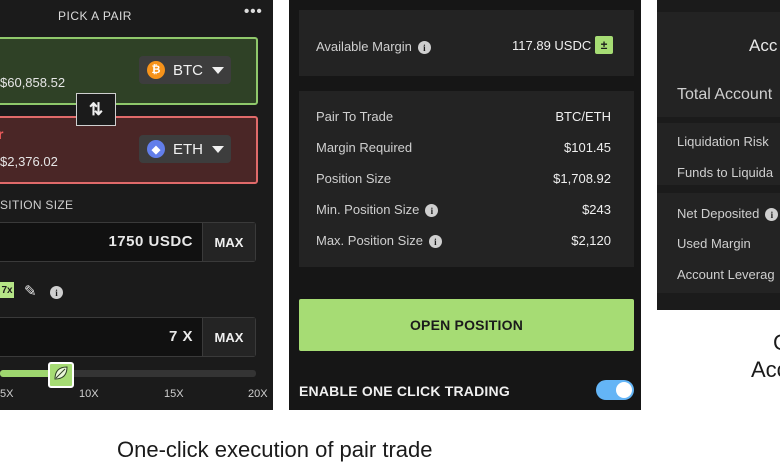 This screenshot has width=780, height=470. What do you see at coordinates (188, 70) in the screenshot?
I see `long-token-label: BTC` at bounding box center [188, 70].